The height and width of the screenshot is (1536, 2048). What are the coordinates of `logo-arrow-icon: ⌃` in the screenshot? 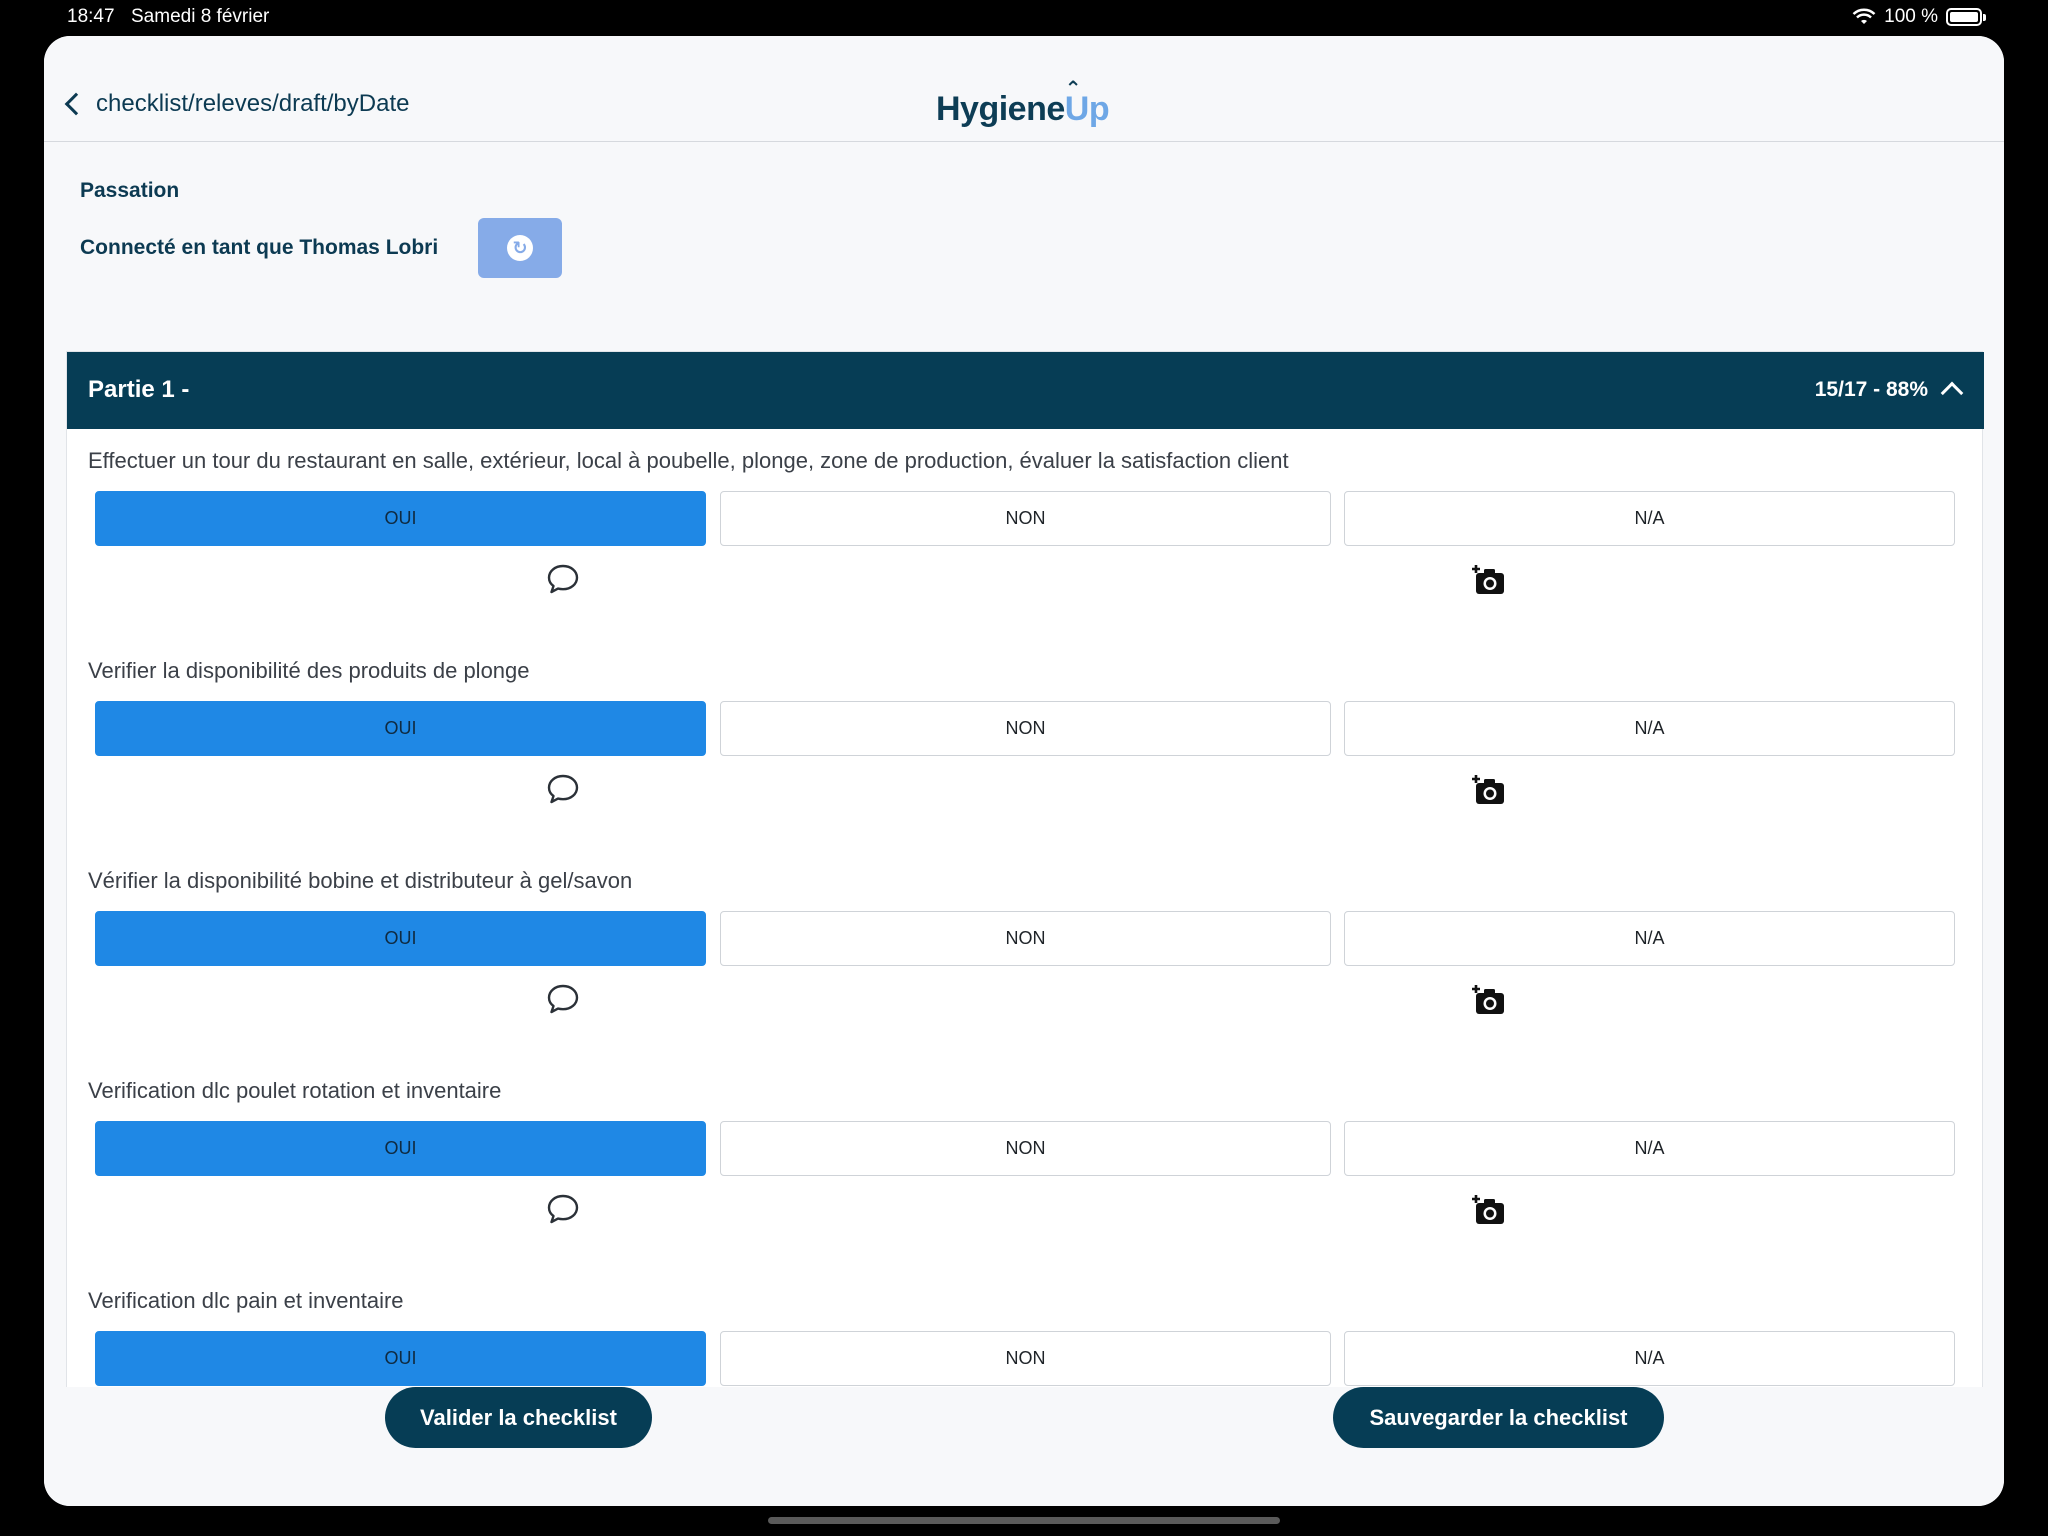 It's located at (1073, 89).